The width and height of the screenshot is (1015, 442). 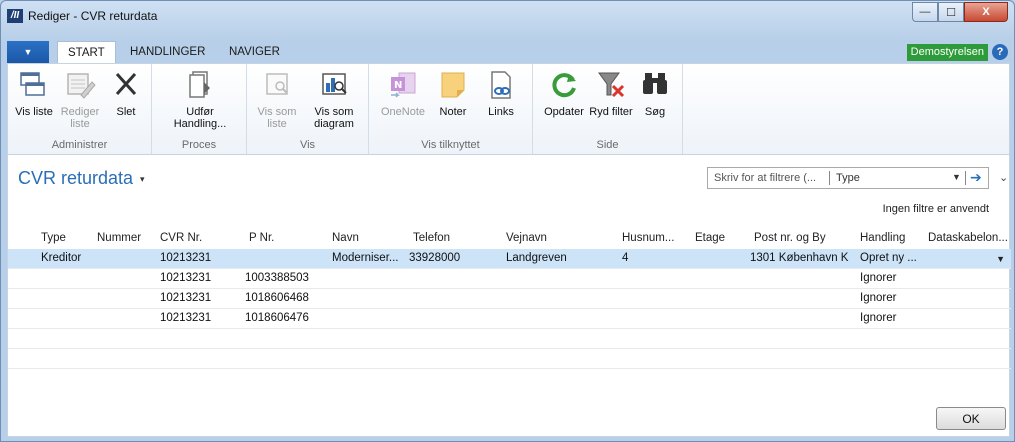 What do you see at coordinates (80, 85) in the screenshot?
I see `edit-list-icon` at bounding box center [80, 85].